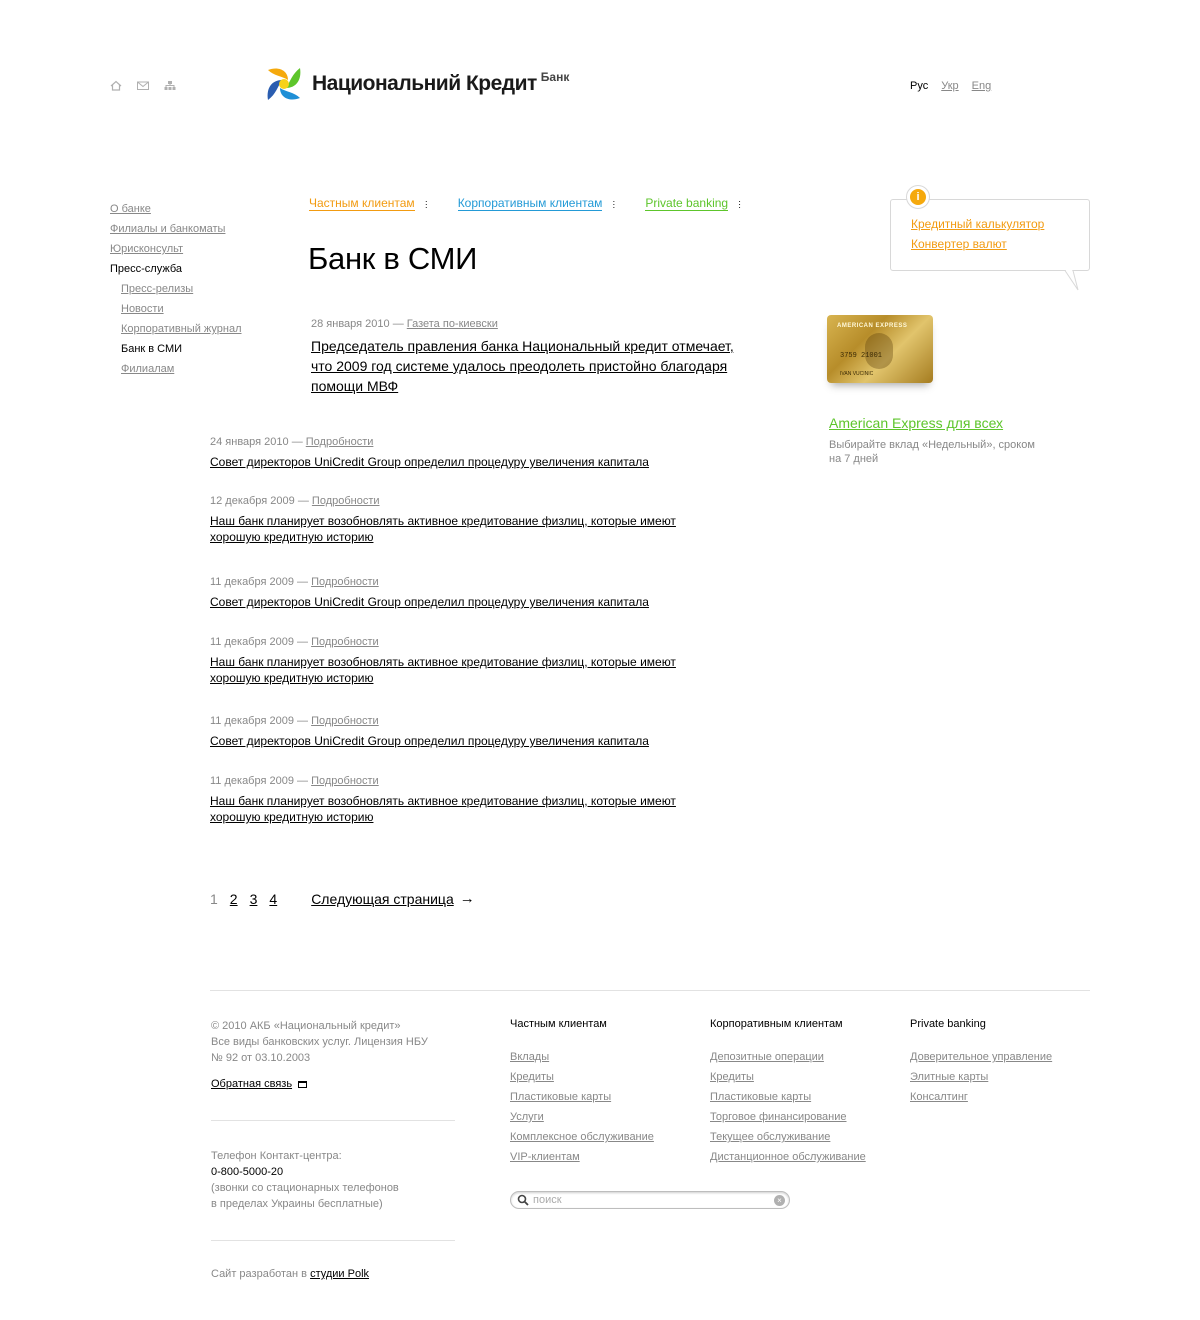  What do you see at coordinates (981, 1077) in the screenshot?
I see `footer-link: Элитные карты` at bounding box center [981, 1077].